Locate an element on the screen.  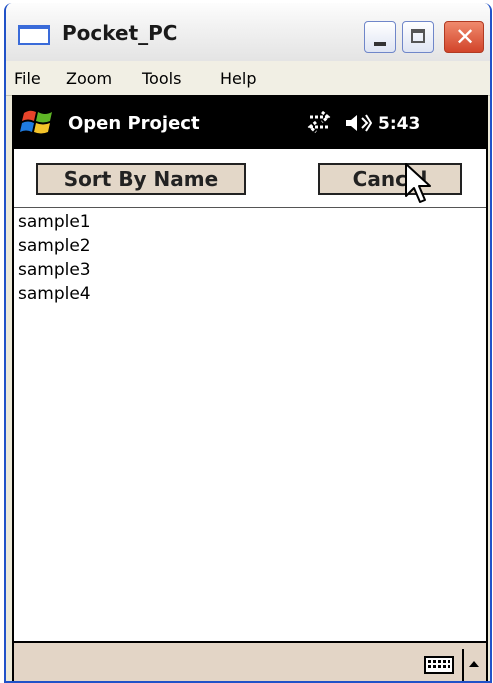
list-item: sample1 is located at coordinates (54, 222).